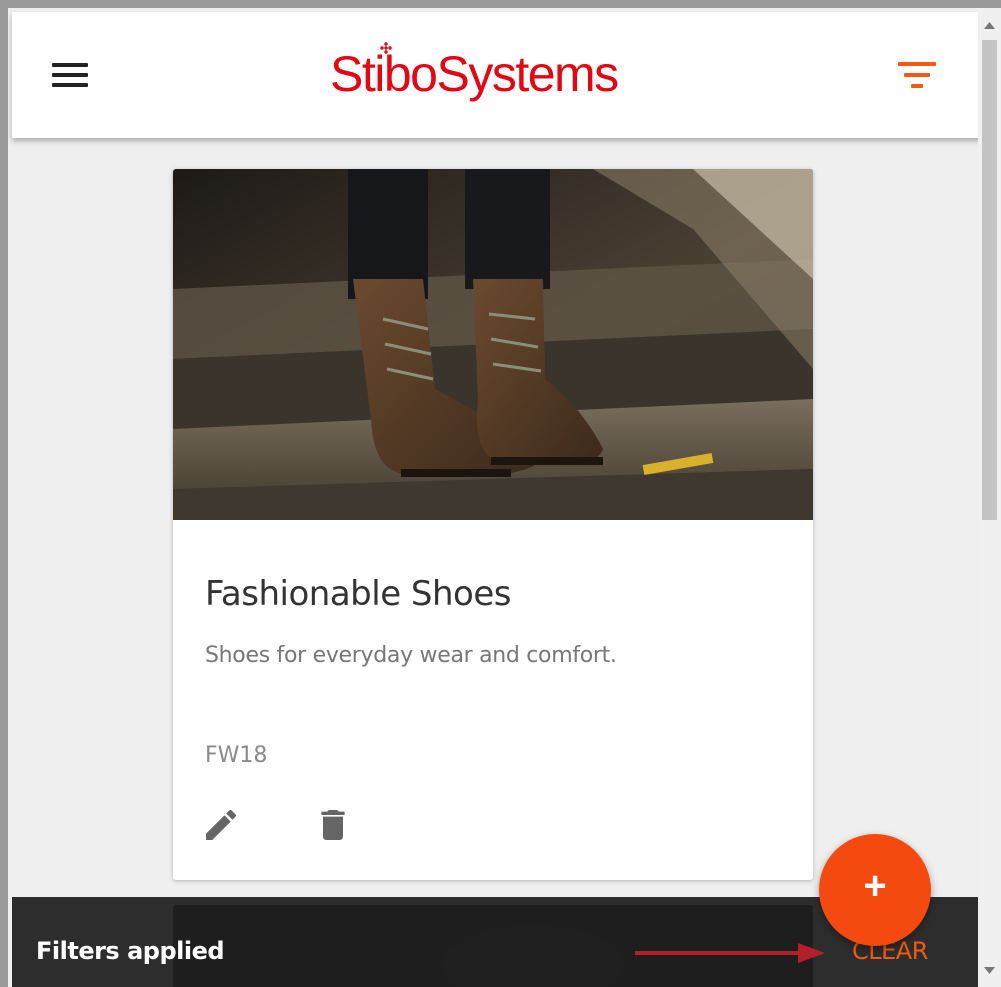  I want to click on pencil-icon, so click(221, 824).